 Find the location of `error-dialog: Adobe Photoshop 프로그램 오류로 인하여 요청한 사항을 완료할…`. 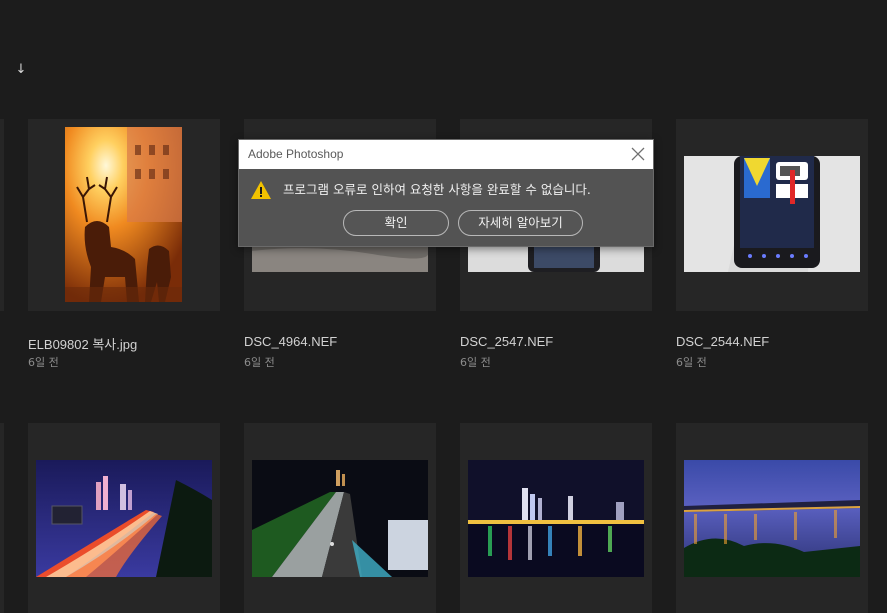

error-dialog: Adobe Photoshop 프로그램 오류로 인하여 요청한 사항을 완료할… is located at coordinates (446, 193).